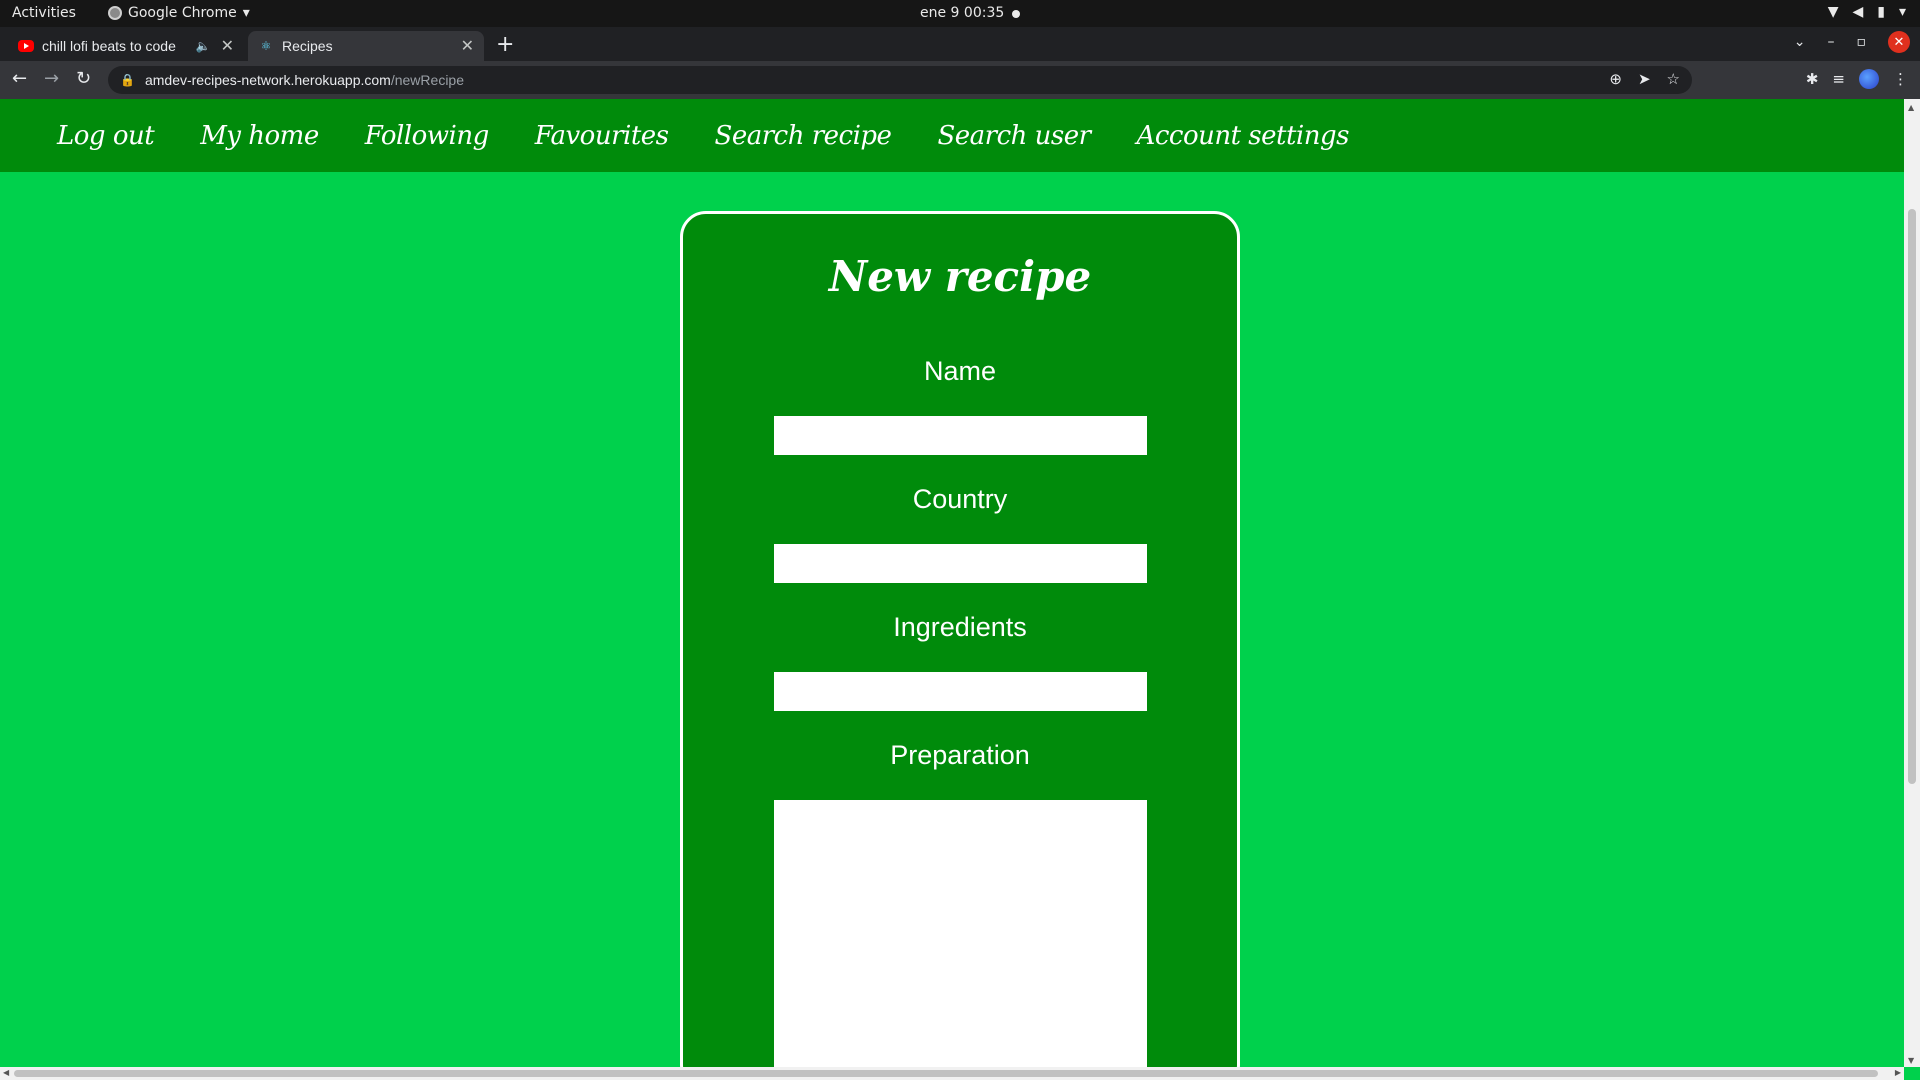  Describe the element at coordinates (26, 46) in the screenshot. I see `youtube-icon` at that location.